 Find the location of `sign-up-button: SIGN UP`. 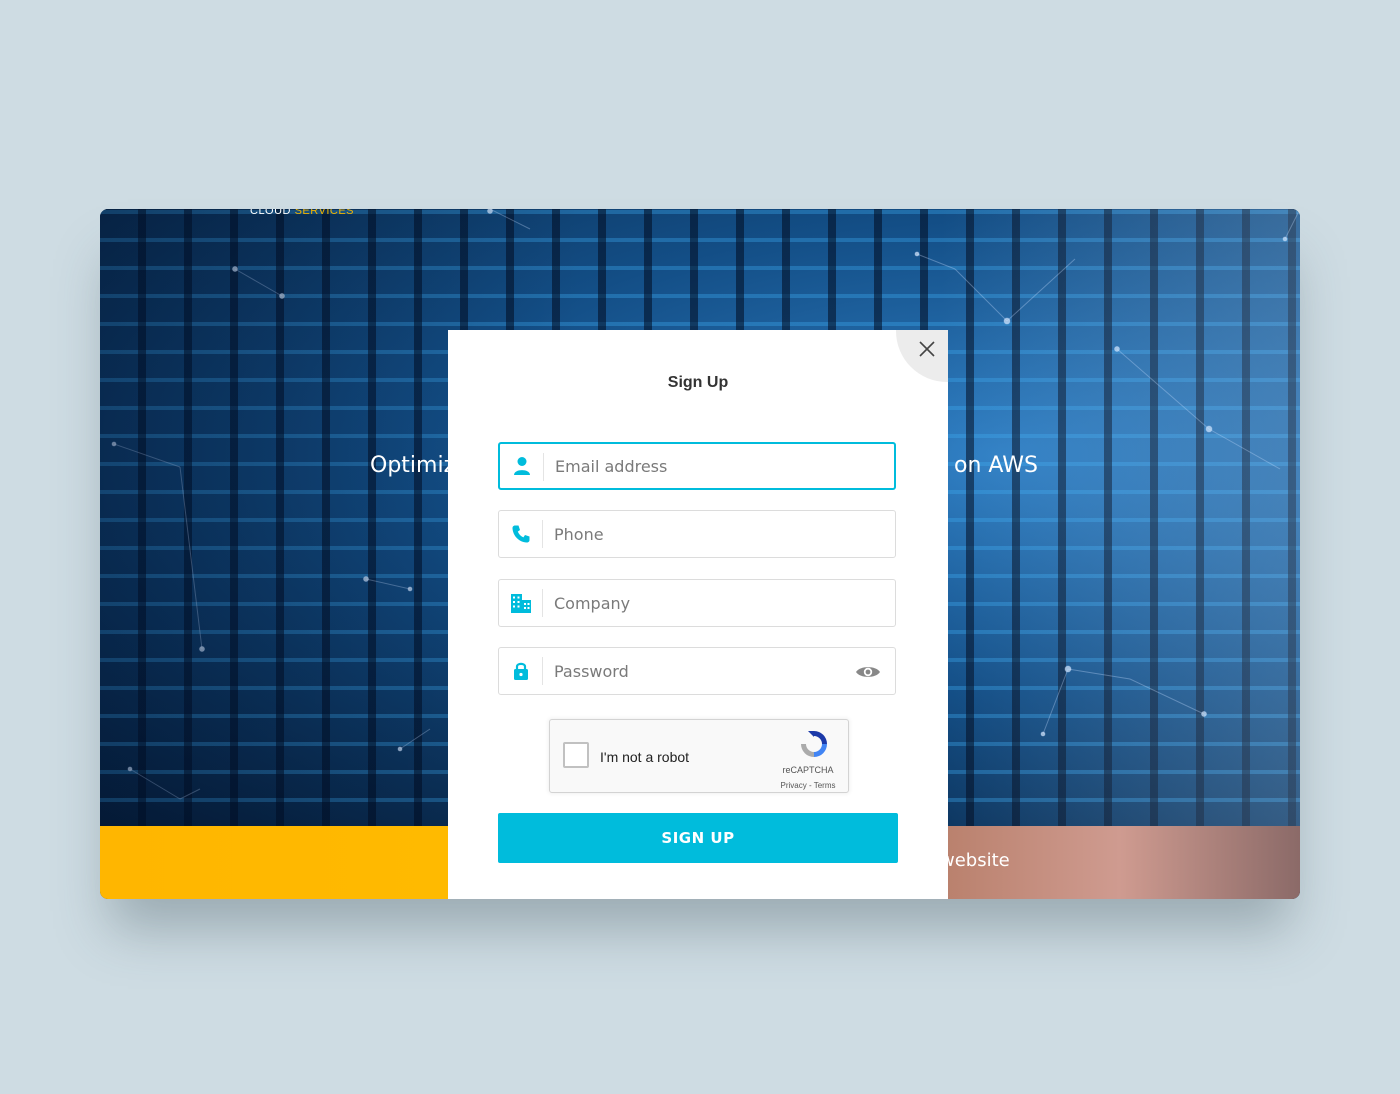

sign-up-button: SIGN UP is located at coordinates (698, 838).